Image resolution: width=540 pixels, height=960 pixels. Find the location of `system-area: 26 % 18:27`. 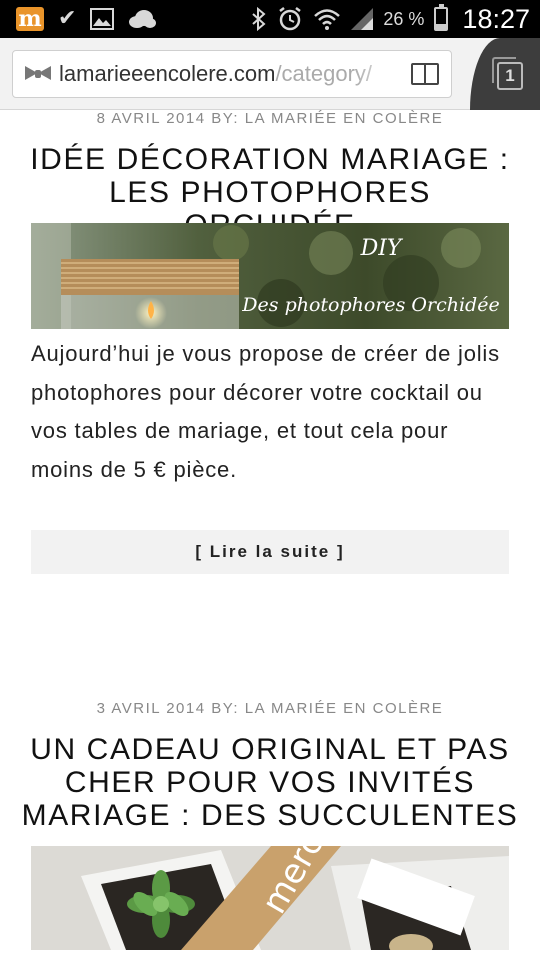

system-area: 26 % 18:27 is located at coordinates (390, 19).